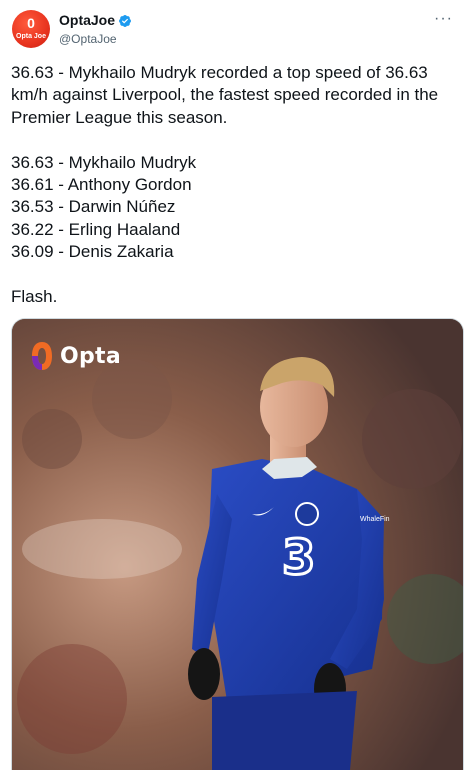 This screenshot has width=467, height=770. I want to click on opta-logo-icon, so click(42, 356).